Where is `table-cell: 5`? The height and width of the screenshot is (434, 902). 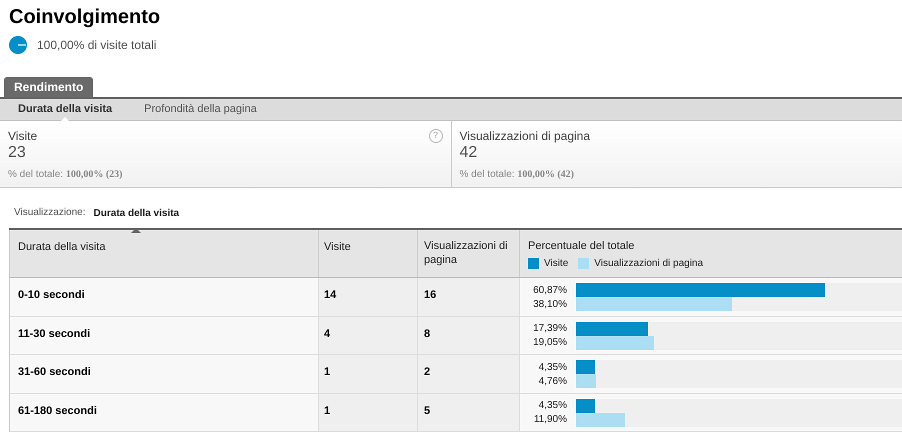
table-cell: 5 is located at coordinates (469, 412).